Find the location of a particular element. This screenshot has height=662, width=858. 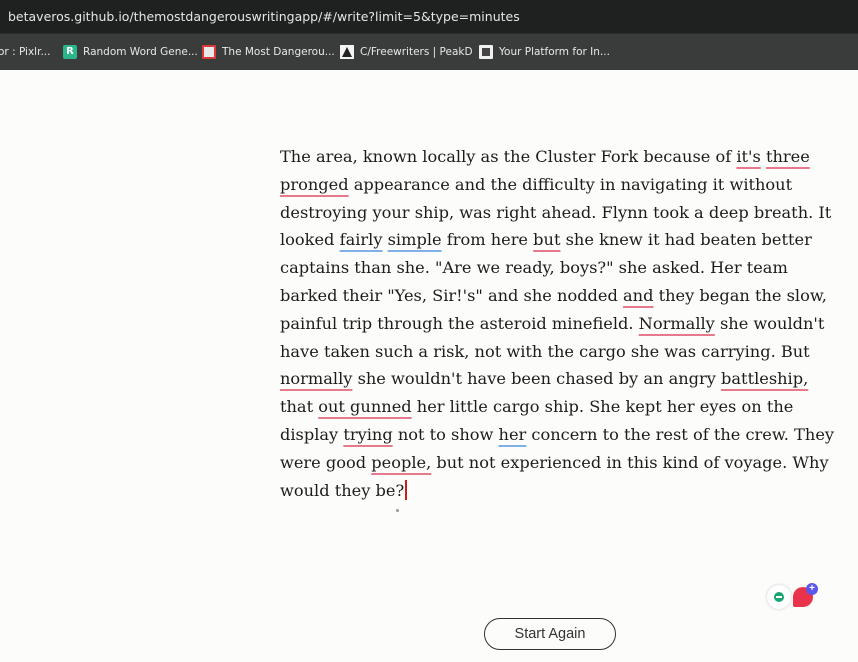

text-line: would they be? is located at coordinates (552, 491).